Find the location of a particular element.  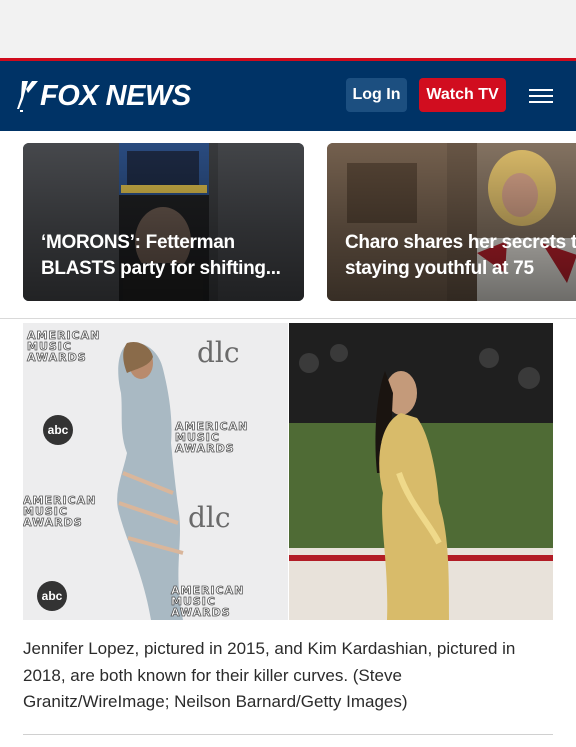

section-divider is located at coordinates (288, 318).